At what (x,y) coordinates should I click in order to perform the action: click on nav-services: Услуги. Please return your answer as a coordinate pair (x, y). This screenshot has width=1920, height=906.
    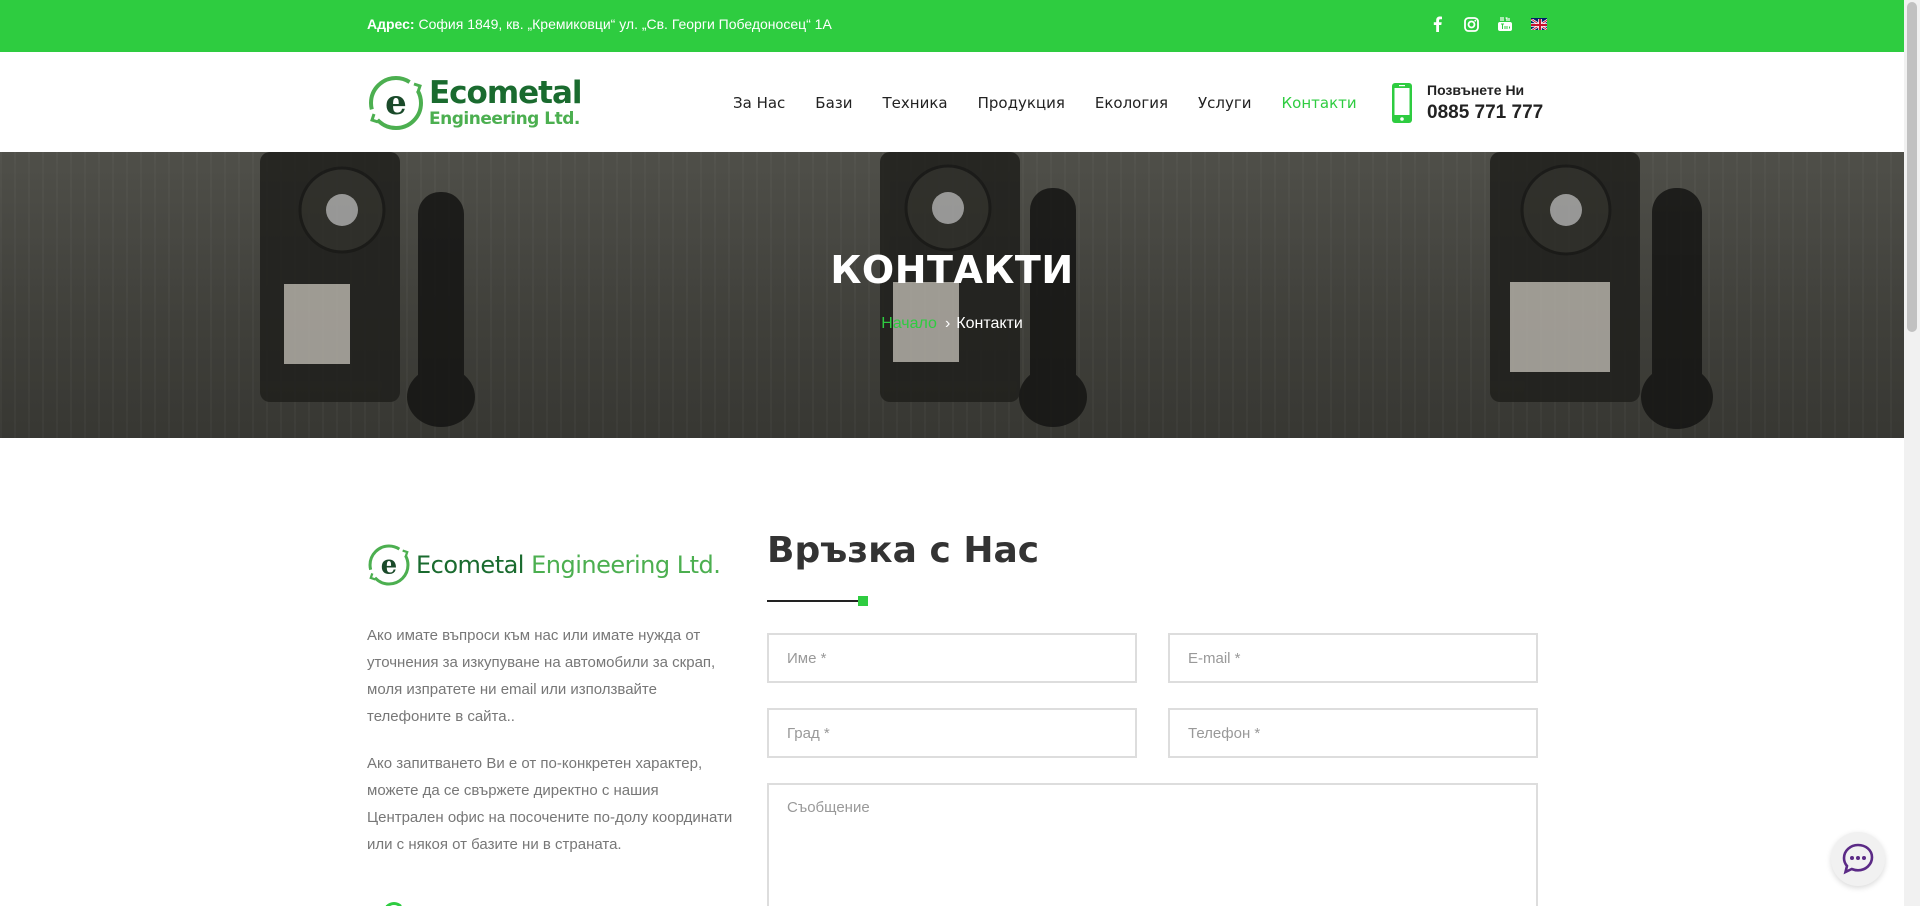
    Looking at the image, I should click on (1224, 103).